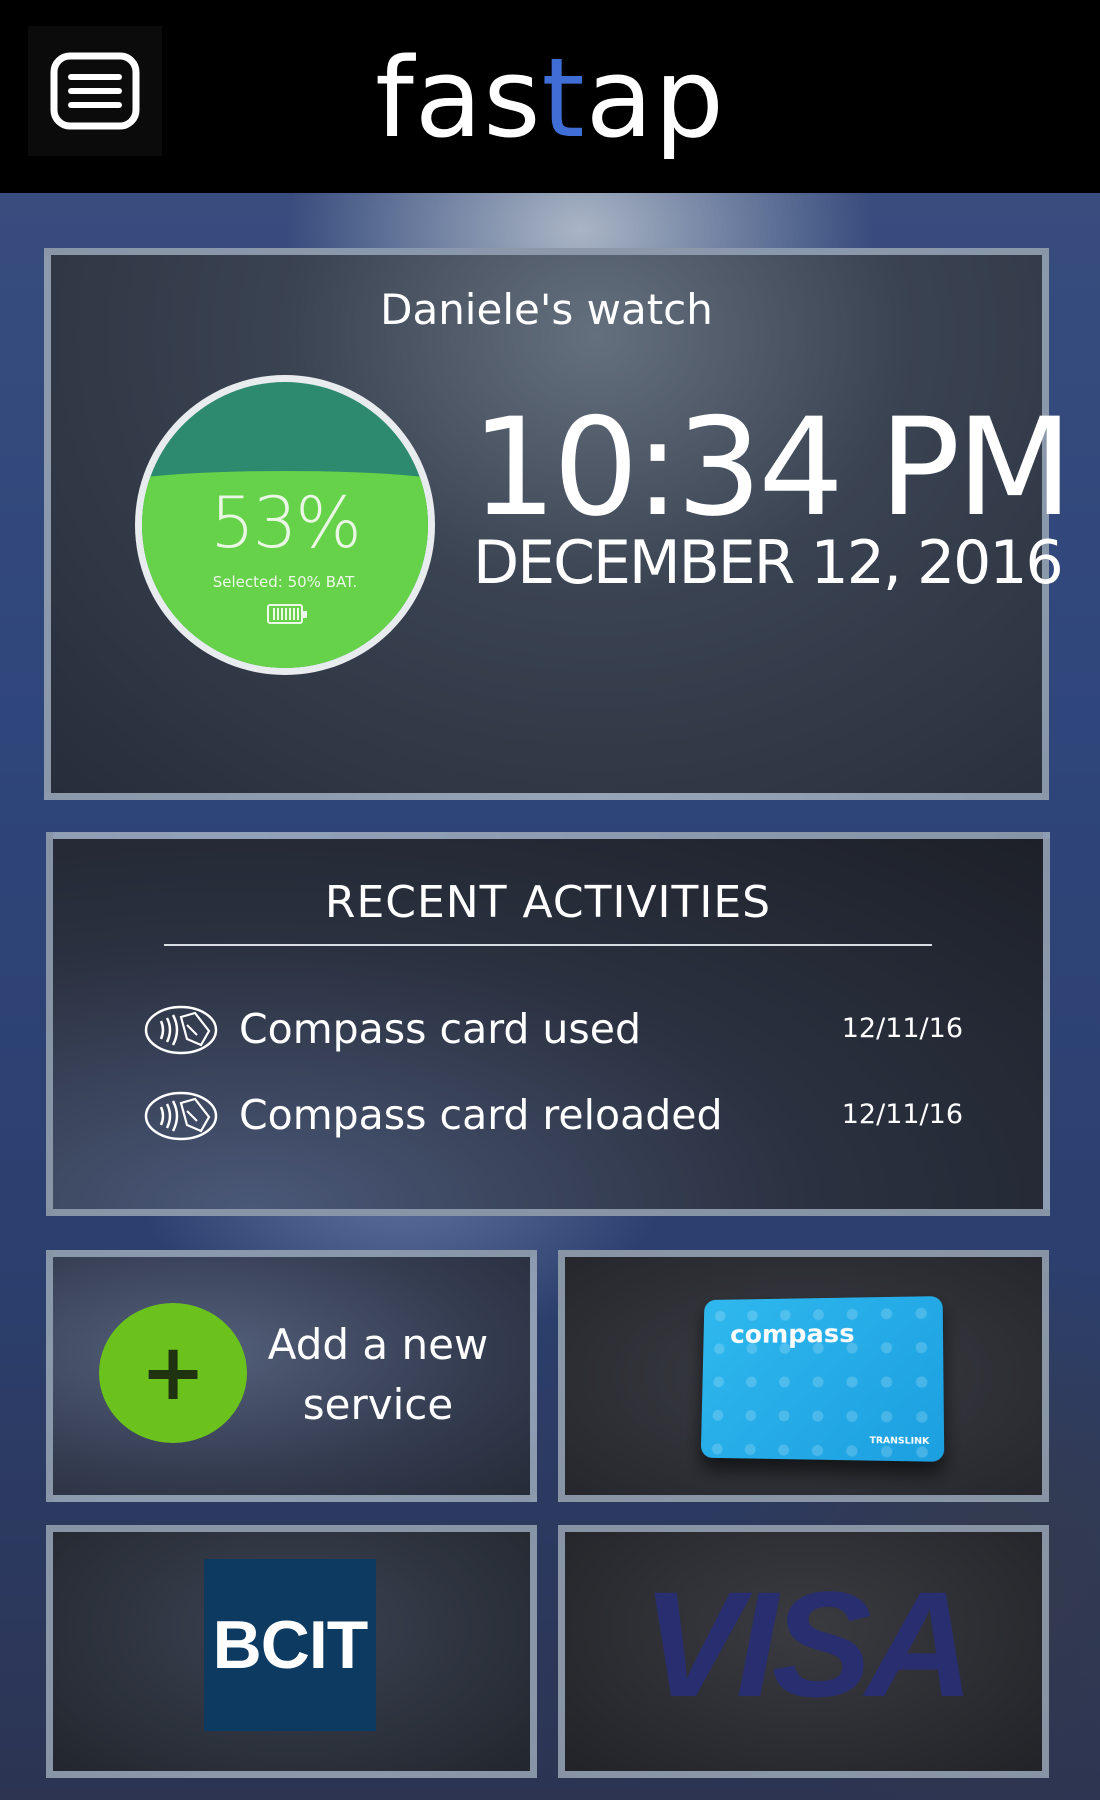  I want to click on app-logo: fastap, so click(550, 98).